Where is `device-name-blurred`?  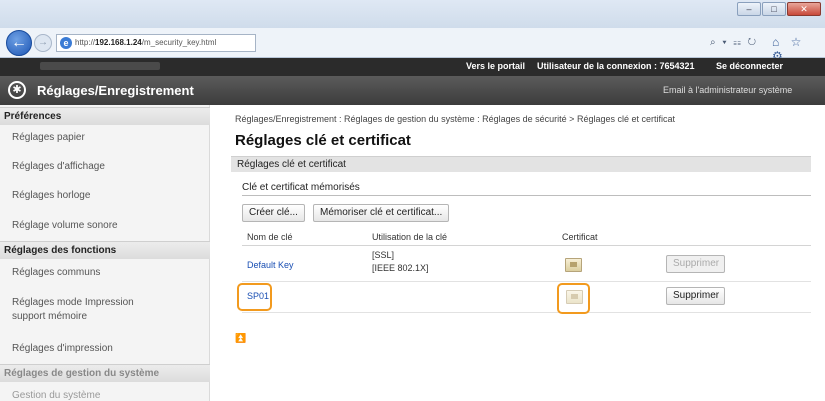 device-name-blurred is located at coordinates (100, 66).